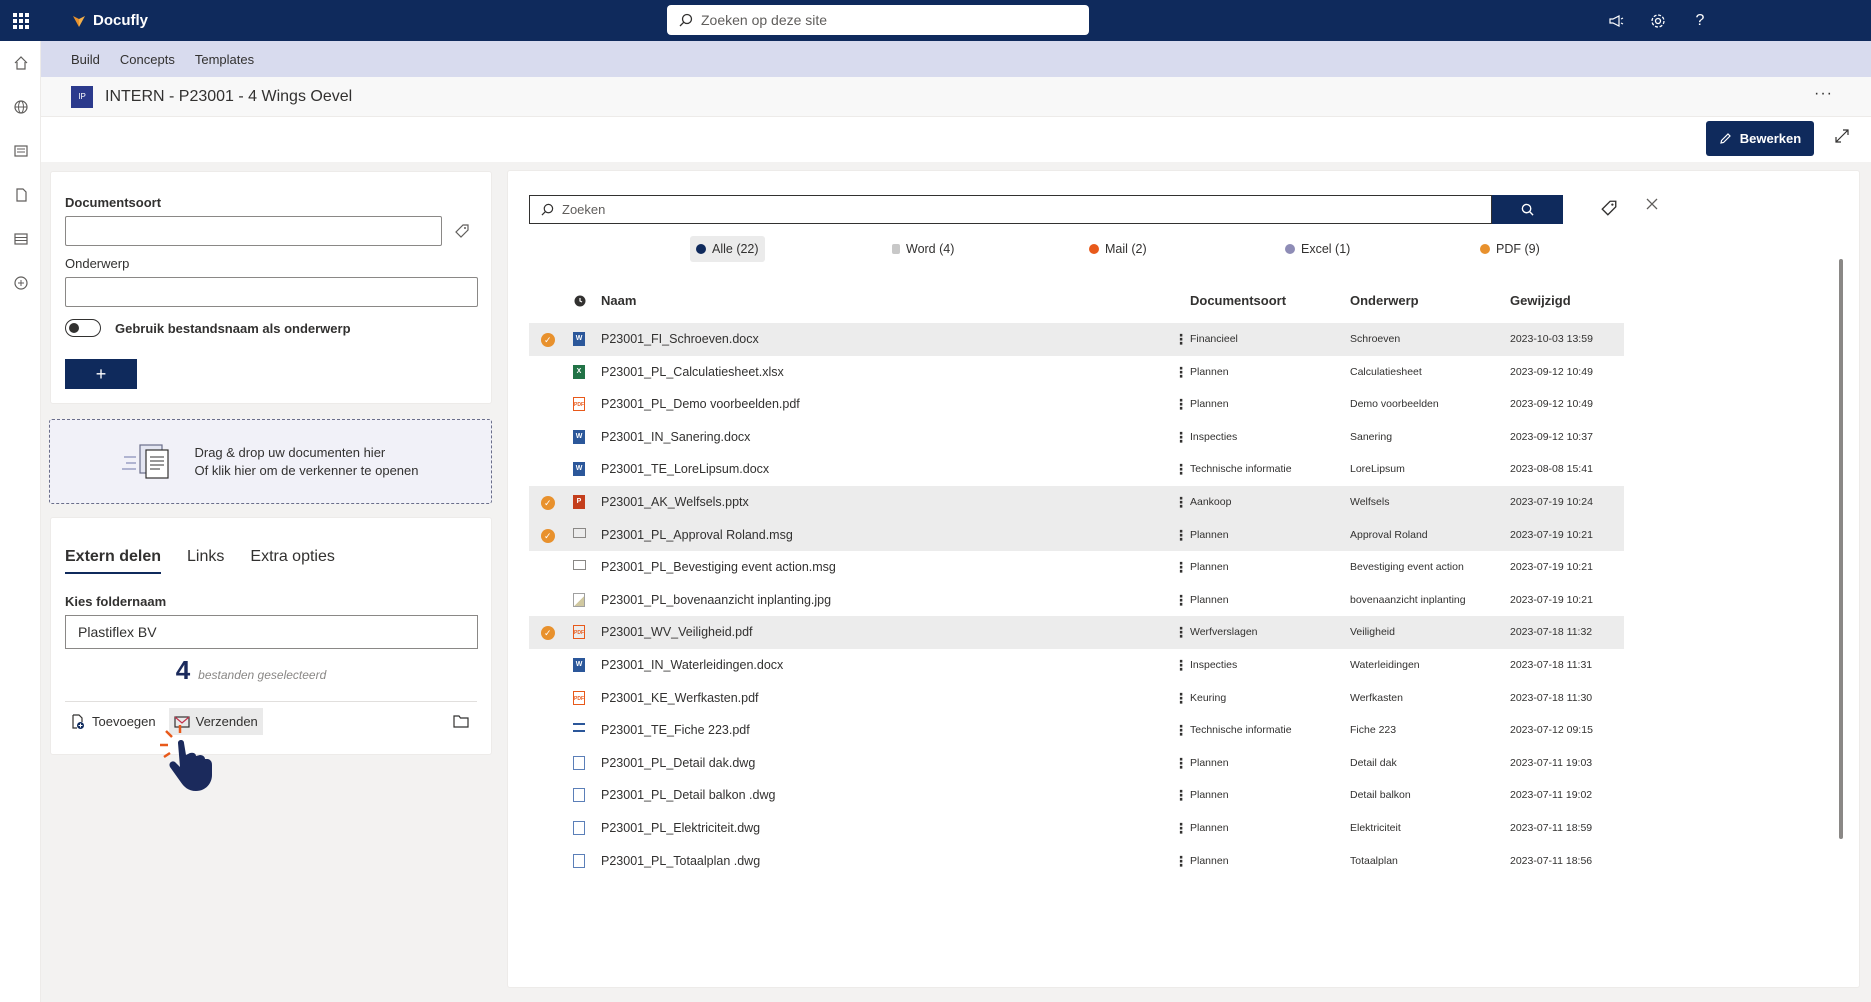 The width and height of the screenshot is (1871, 1002). What do you see at coordinates (271, 292) in the screenshot?
I see `subject-field` at bounding box center [271, 292].